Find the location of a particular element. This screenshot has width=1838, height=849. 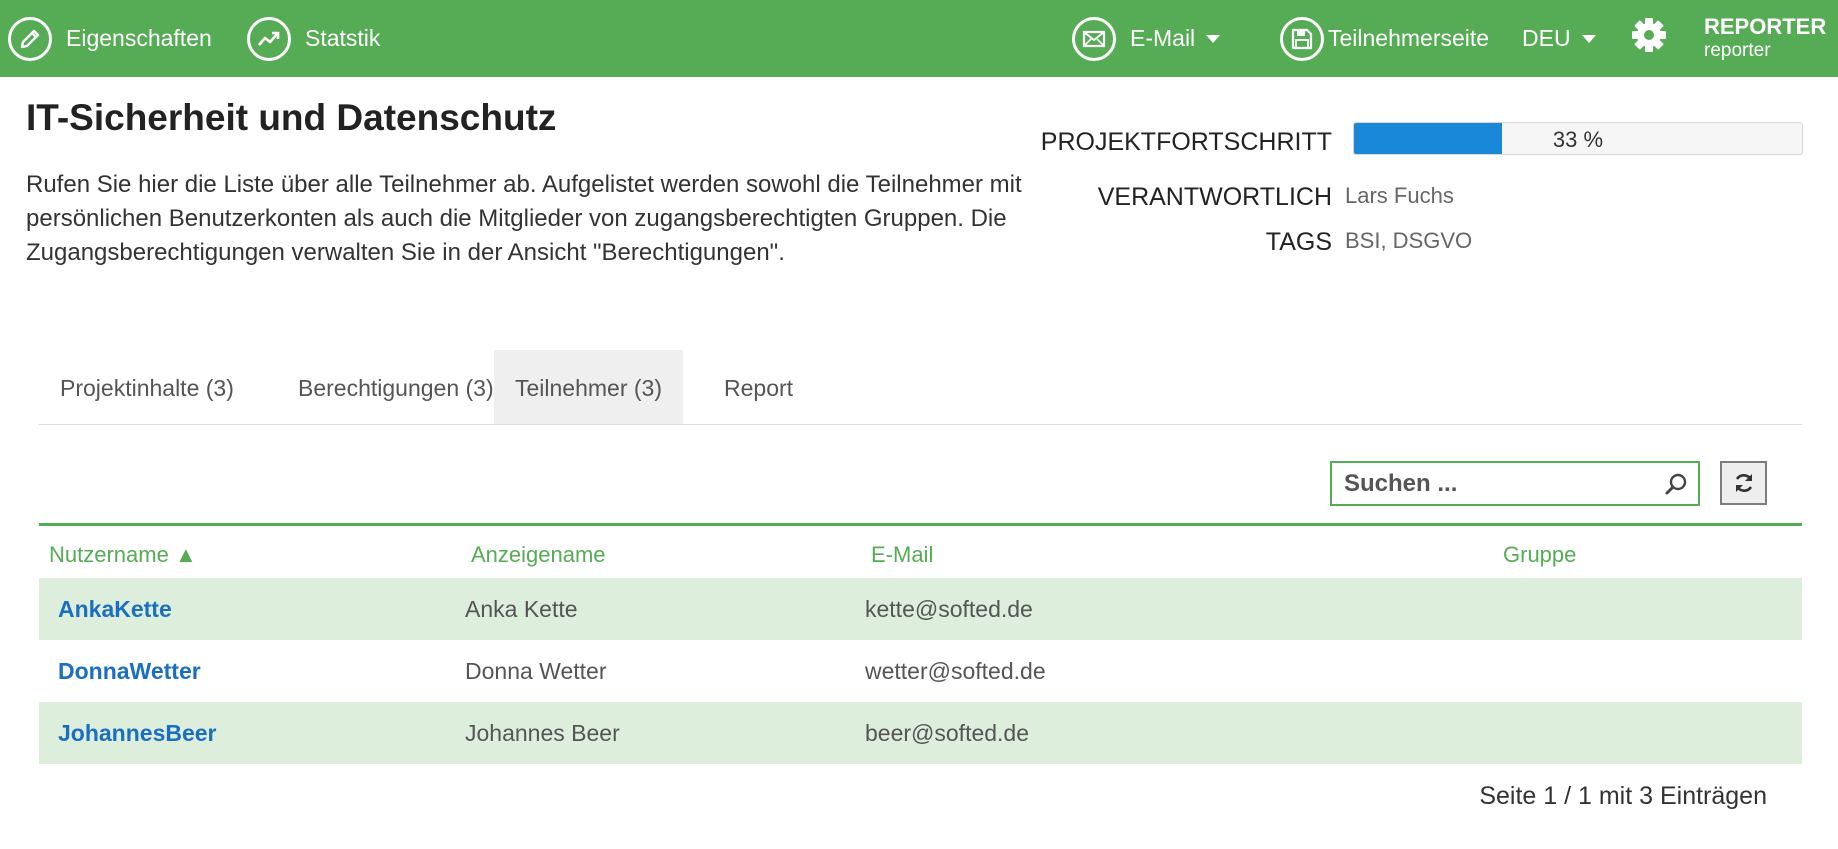

search-box is located at coordinates (1515, 483).